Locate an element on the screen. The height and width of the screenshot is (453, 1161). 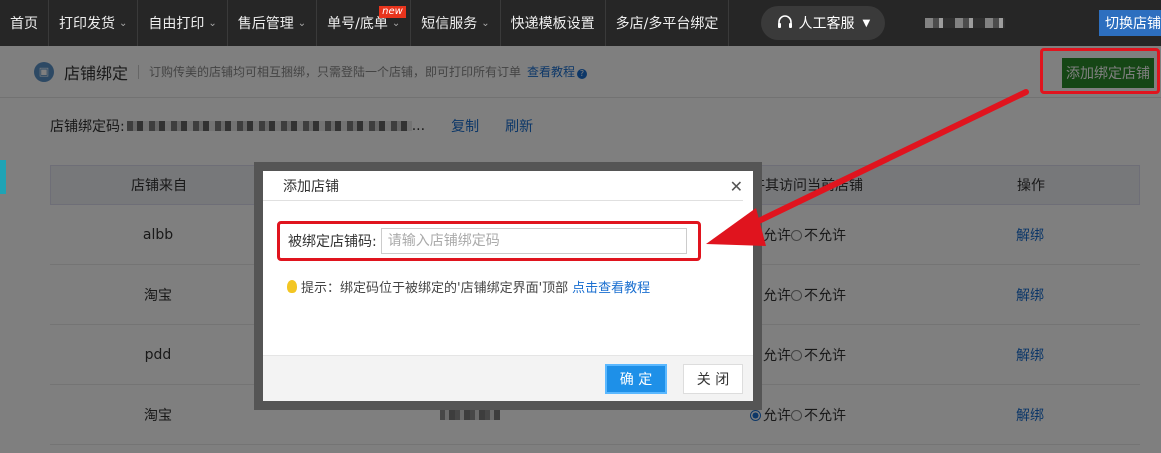
bind-code-field-row: 被绑定店铺码: is located at coordinates (489, 241).